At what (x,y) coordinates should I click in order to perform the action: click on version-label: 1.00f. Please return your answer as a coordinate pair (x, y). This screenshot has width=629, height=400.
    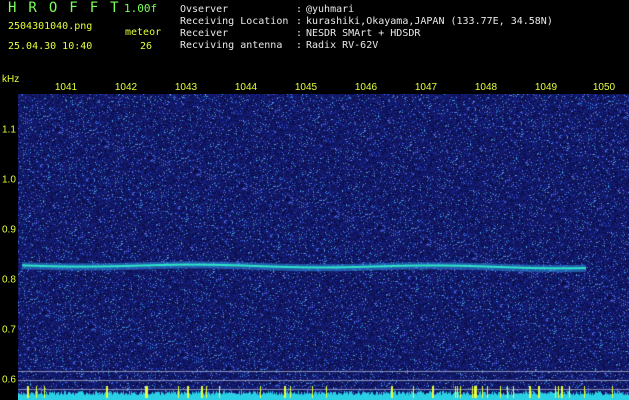
    Looking at the image, I should click on (141, 8).